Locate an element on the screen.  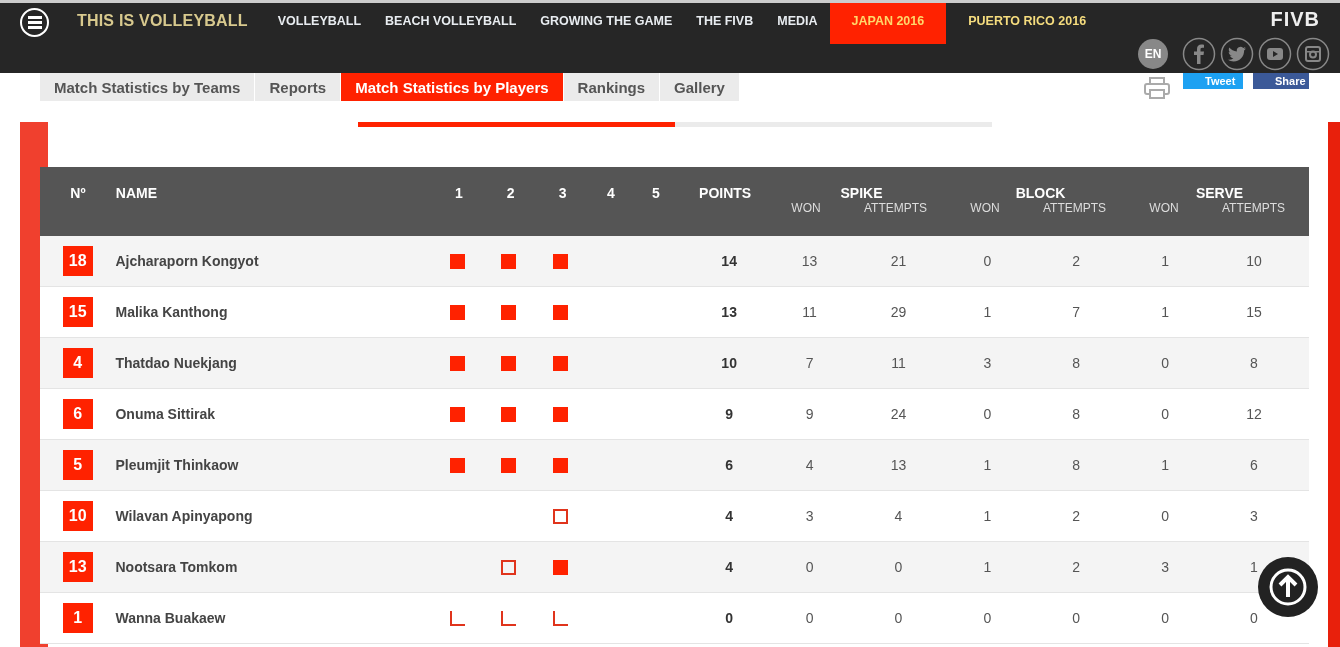
tab: Rankings is located at coordinates (611, 87).